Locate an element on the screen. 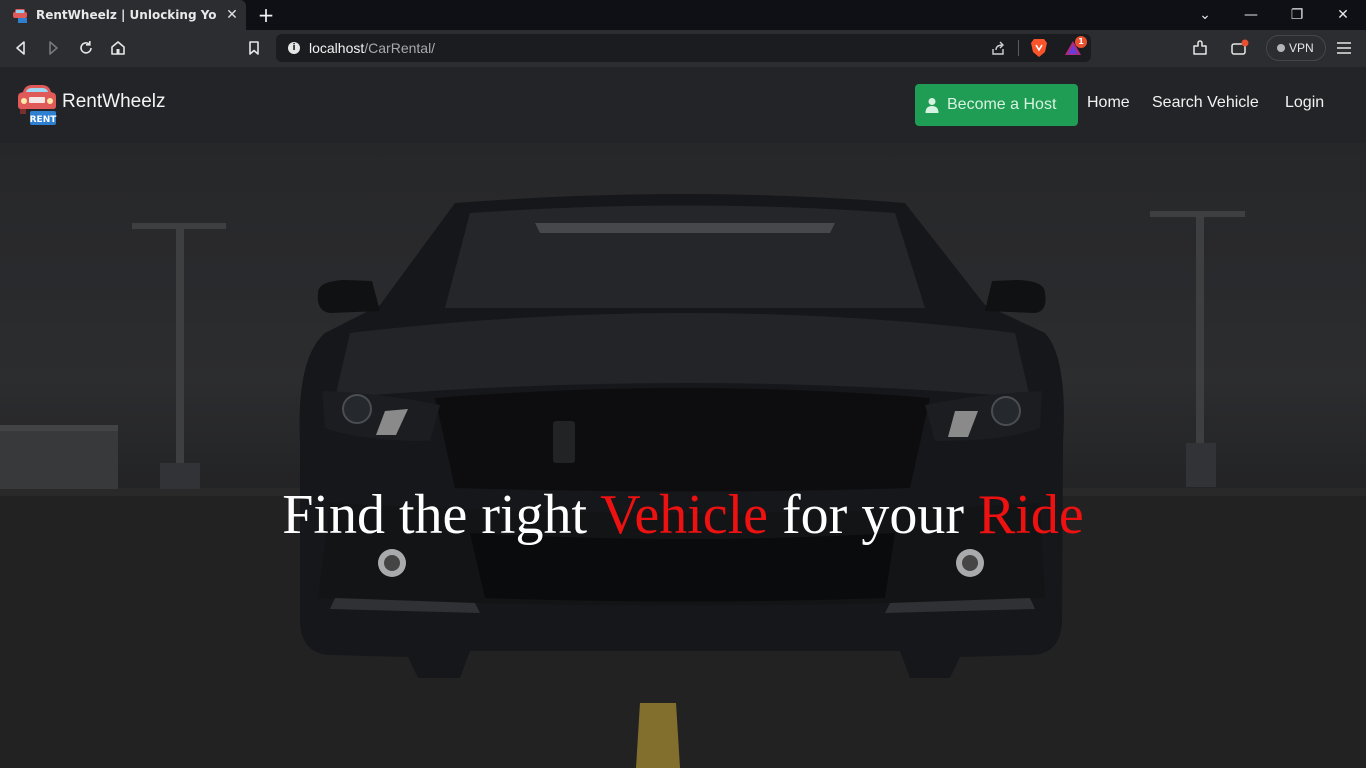 The width and height of the screenshot is (1366, 768). tab-search-chevron-icon: ⌄ is located at coordinates (1205, 15).